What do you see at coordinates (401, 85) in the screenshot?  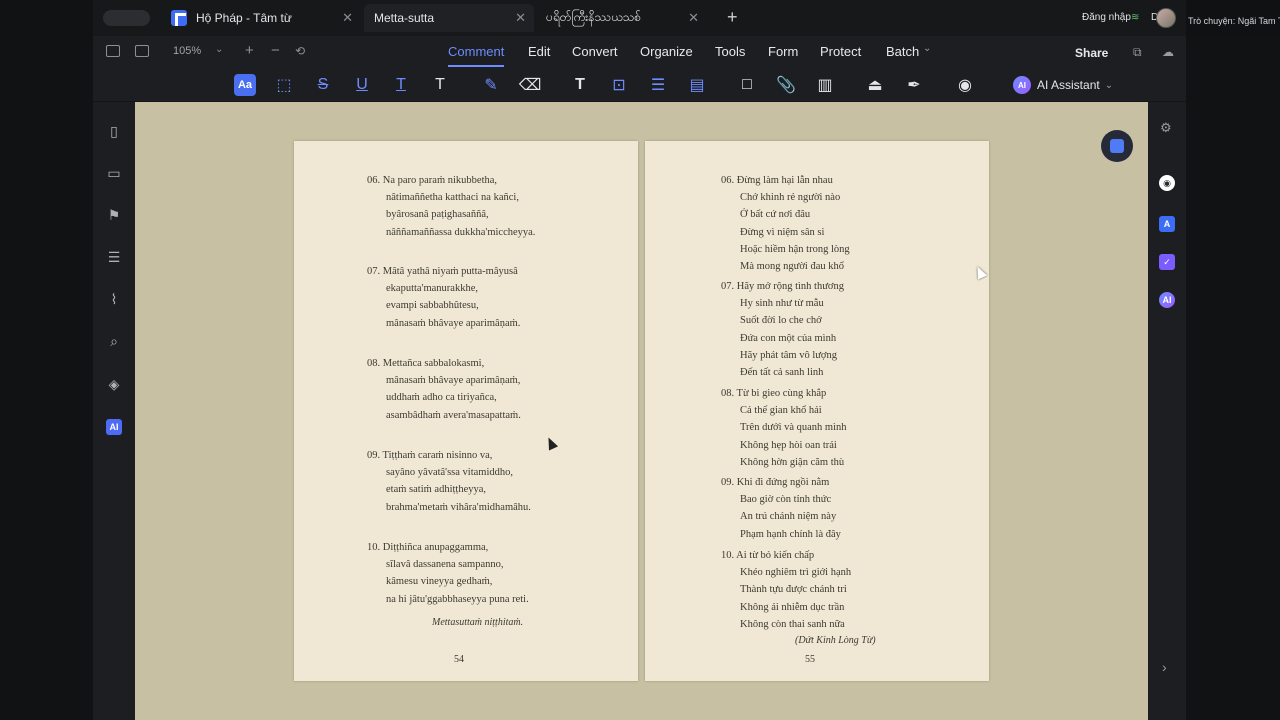 I see `squiggly-tool: T` at bounding box center [401, 85].